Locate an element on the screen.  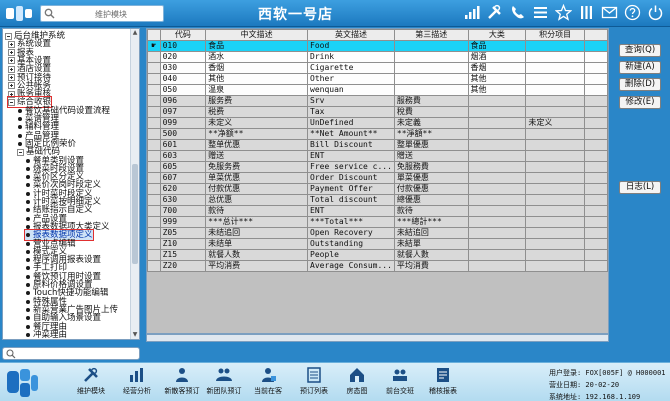
table-cell: 就餐人數 is located at coordinates (431, 255).